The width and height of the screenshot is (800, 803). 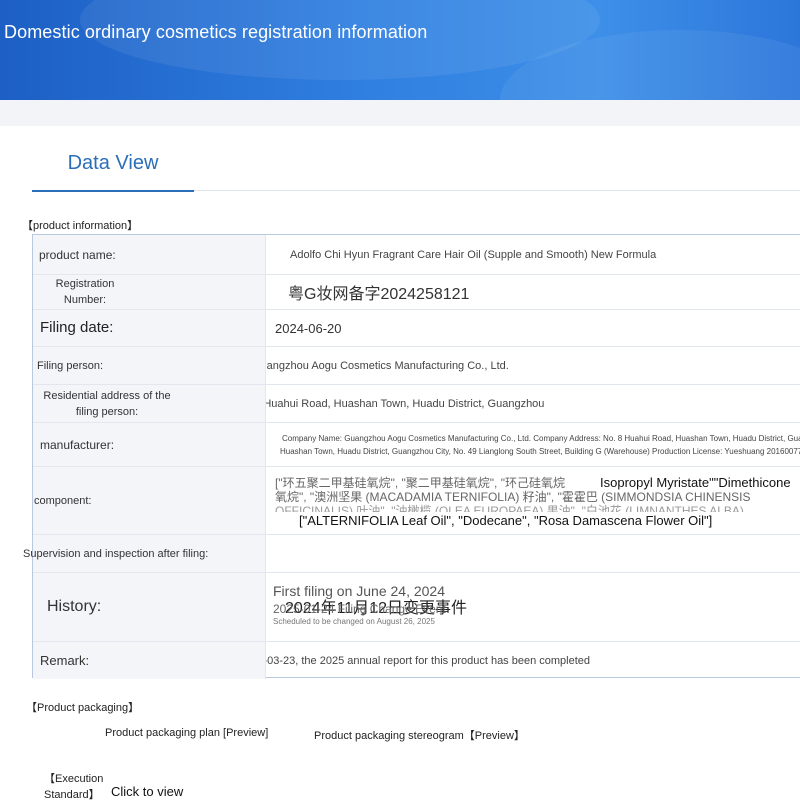 I want to click on section-product-packaging: 【Product packaging】, so click(x=83, y=708).